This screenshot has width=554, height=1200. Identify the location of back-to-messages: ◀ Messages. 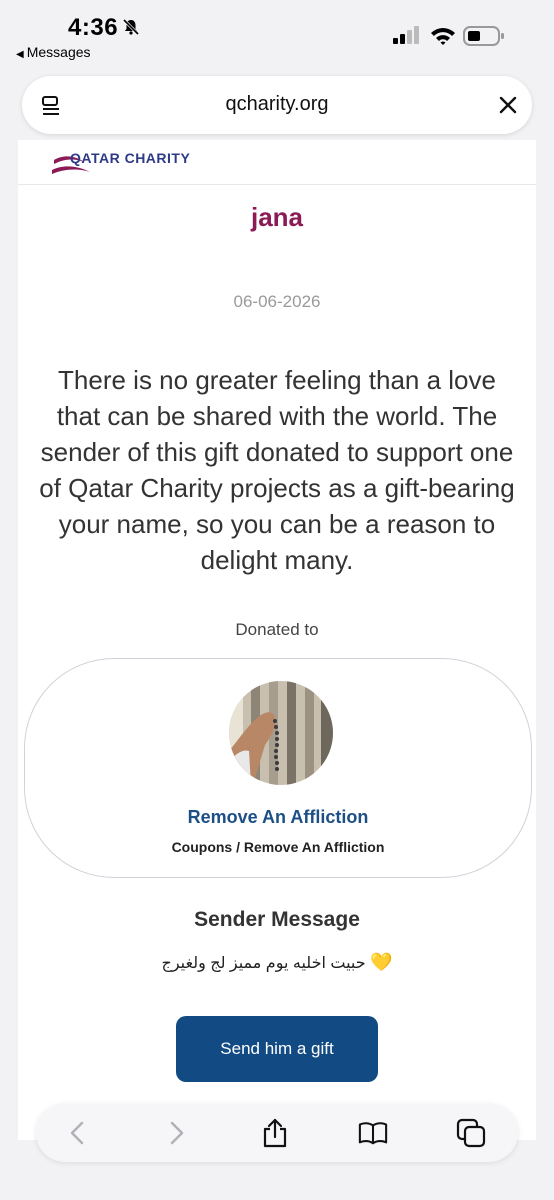
(53, 52).